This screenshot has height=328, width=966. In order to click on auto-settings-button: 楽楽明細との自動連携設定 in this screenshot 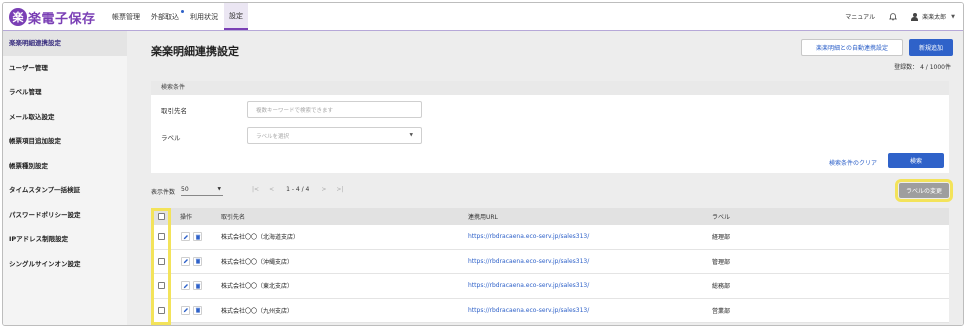, I will do `click(852, 47)`.